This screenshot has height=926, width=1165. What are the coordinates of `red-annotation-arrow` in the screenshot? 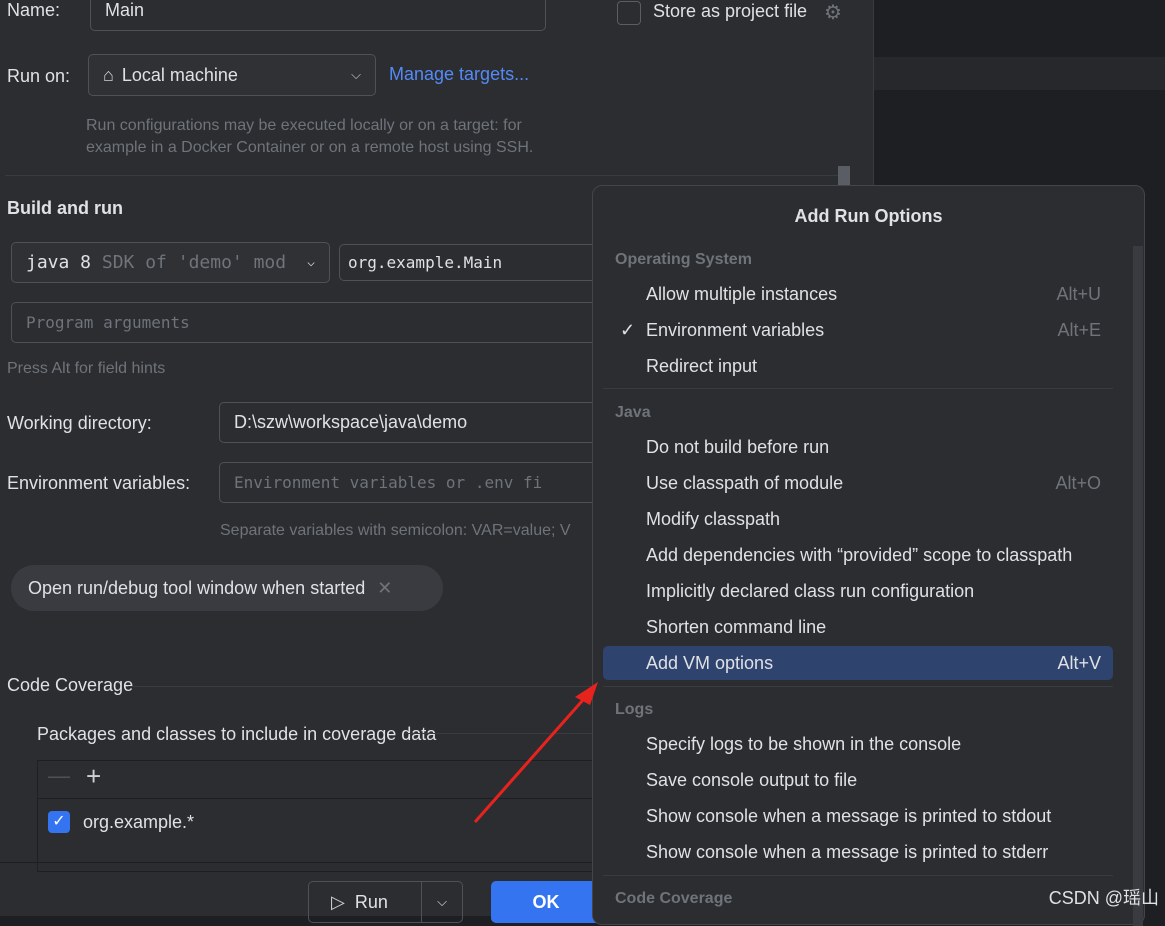 It's located at (535, 752).